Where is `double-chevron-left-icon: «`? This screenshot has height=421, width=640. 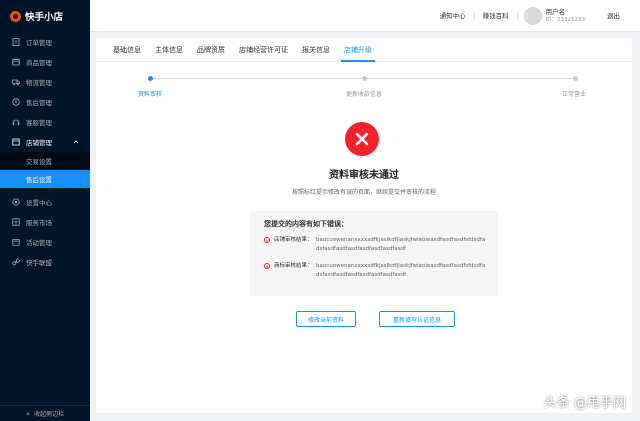 double-chevron-left-icon: « is located at coordinates (28, 413).